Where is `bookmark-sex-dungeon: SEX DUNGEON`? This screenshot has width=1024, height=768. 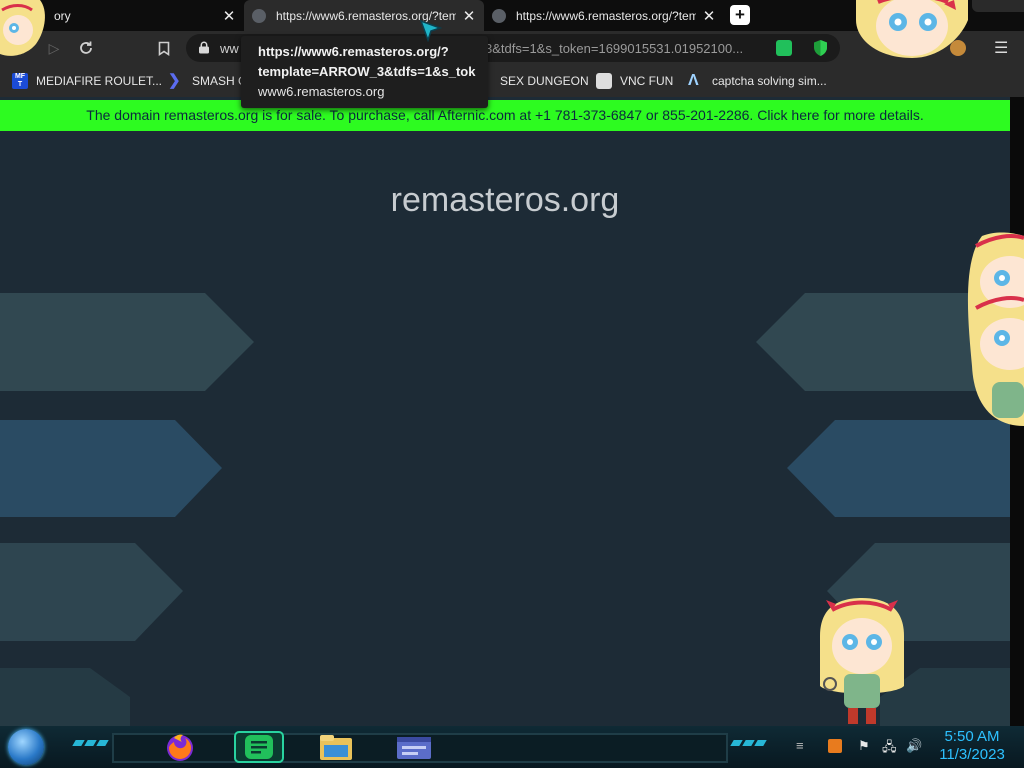
bookmark-sex-dungeon: SEX DUNGEON is located at coordinates (544, 81).